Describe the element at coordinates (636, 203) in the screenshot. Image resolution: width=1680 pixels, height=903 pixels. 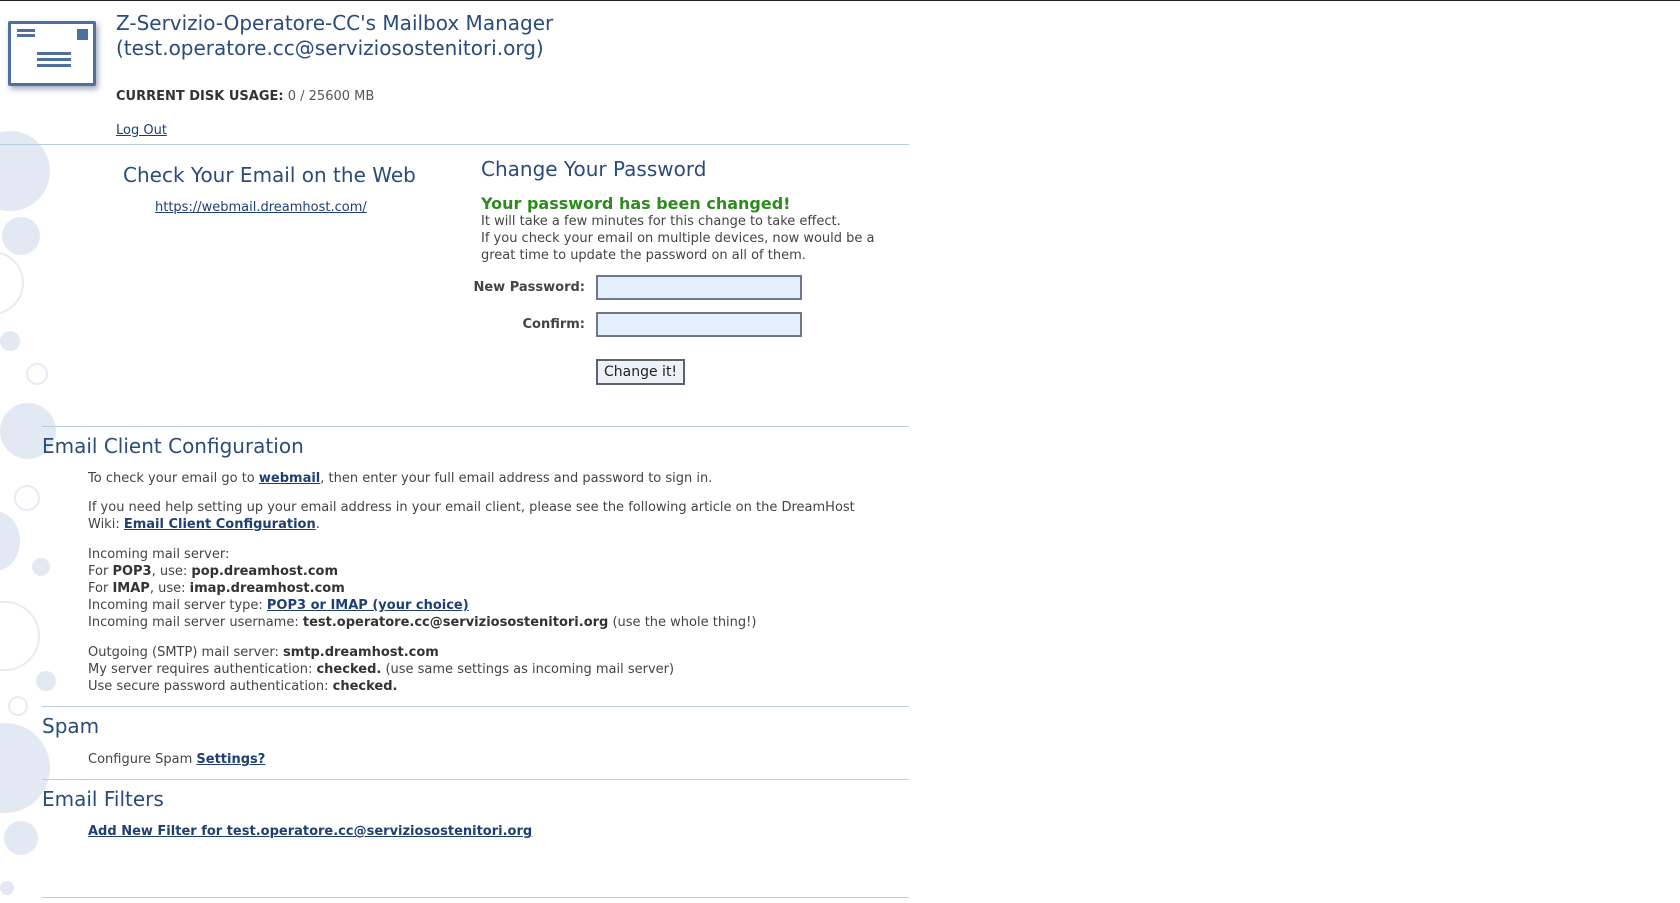
I see `password-success-message: Your password has been changed!` at that location.